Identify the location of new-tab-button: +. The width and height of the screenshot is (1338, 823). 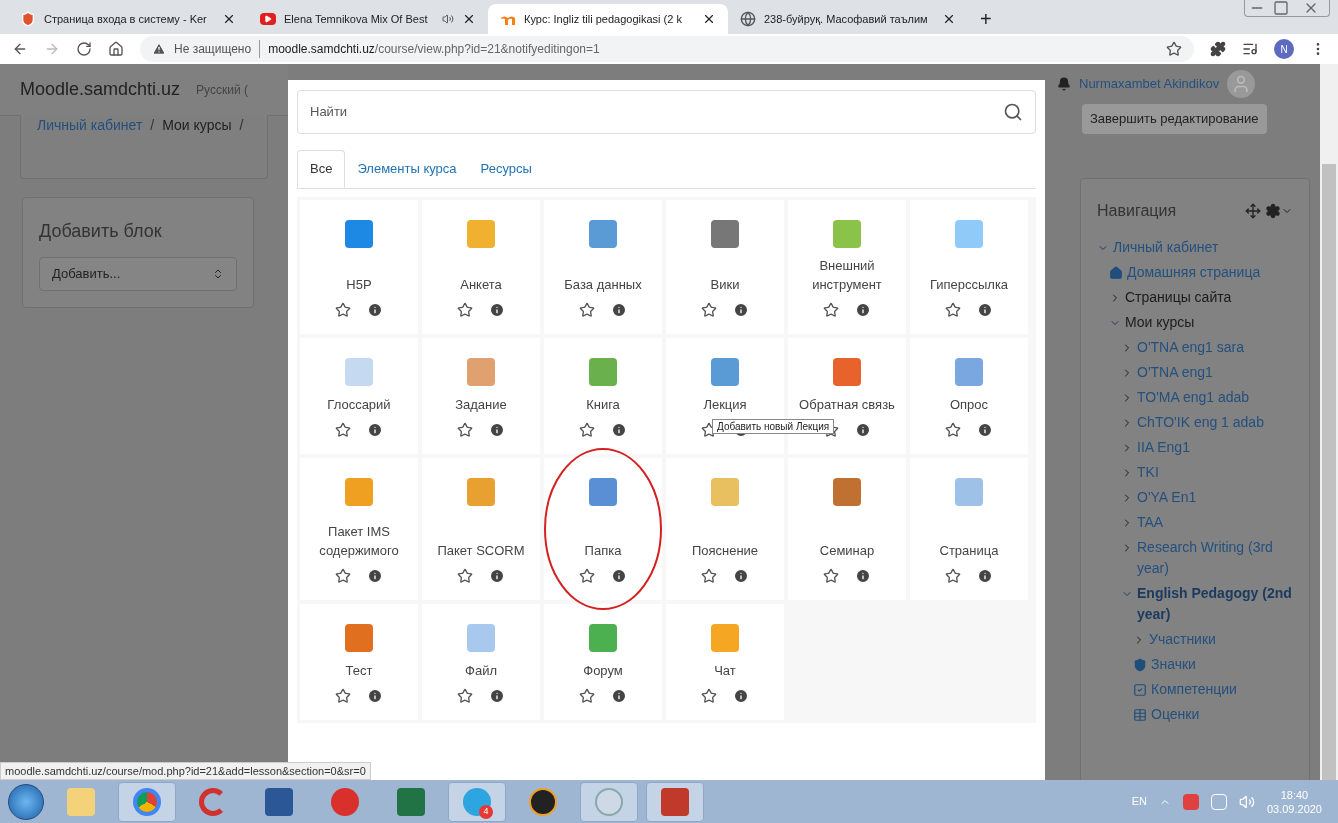
(986, 19).